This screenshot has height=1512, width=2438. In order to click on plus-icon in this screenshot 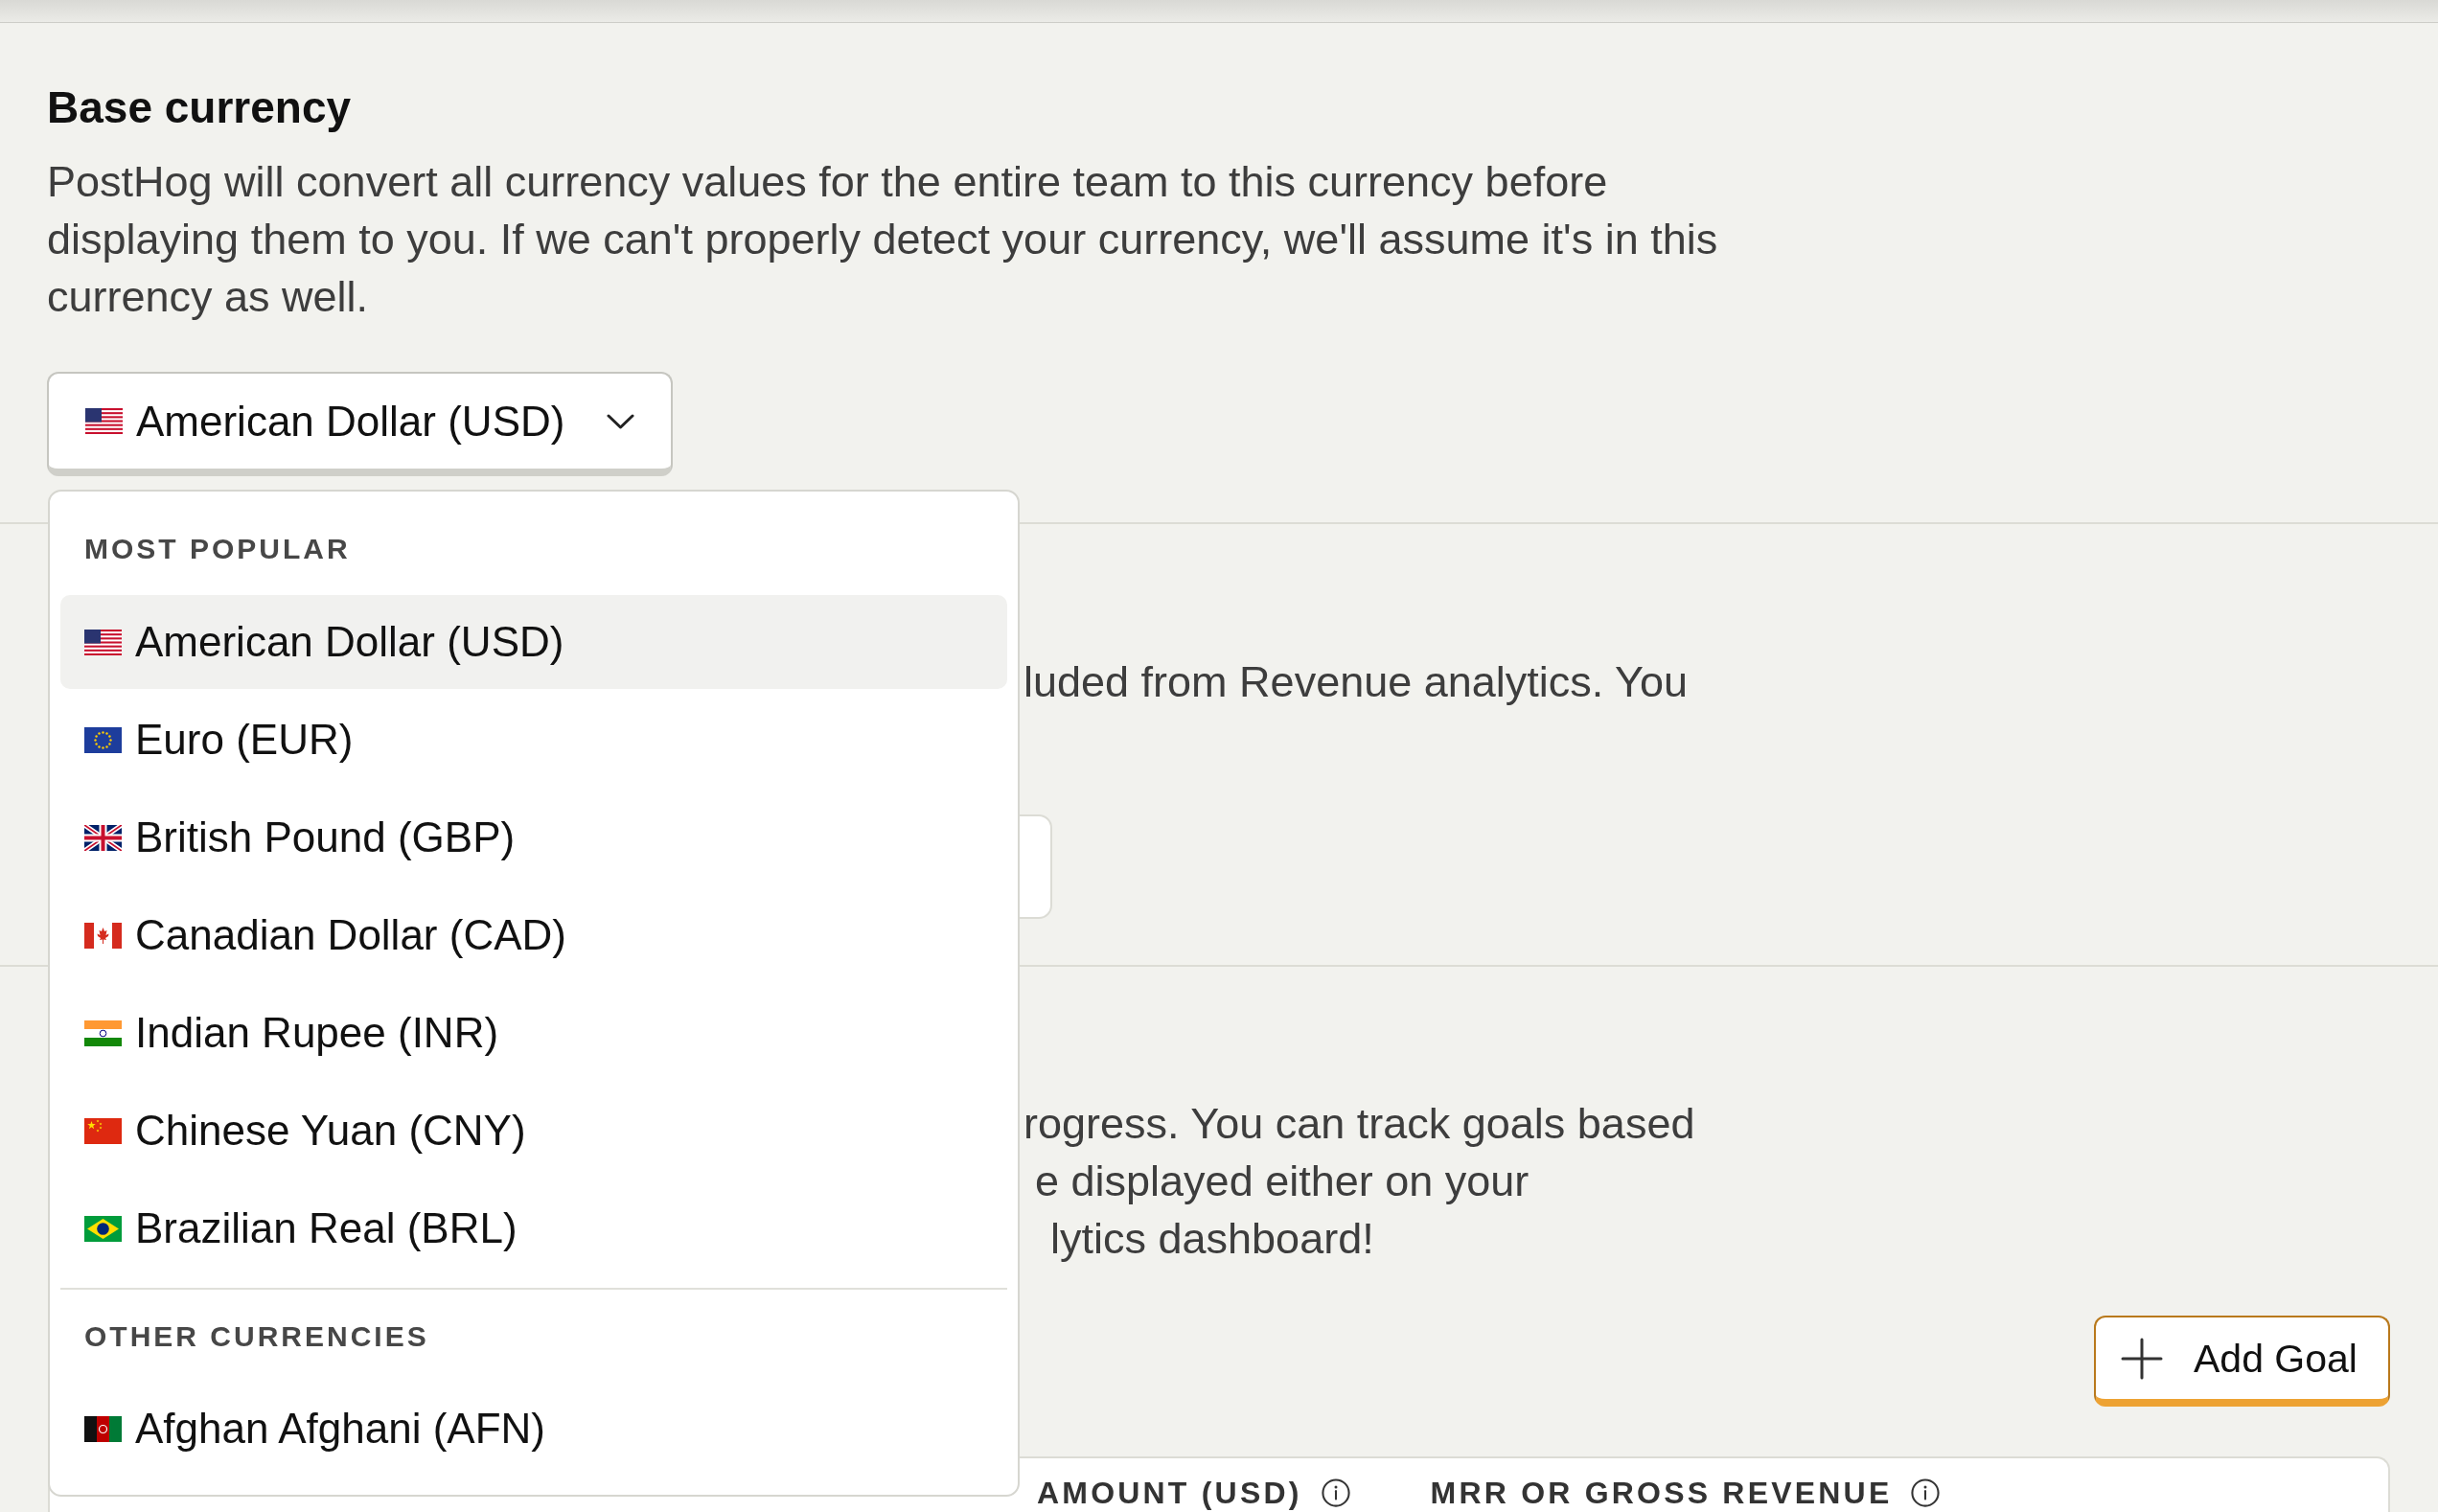, I will do `click(2142, 1359)`.